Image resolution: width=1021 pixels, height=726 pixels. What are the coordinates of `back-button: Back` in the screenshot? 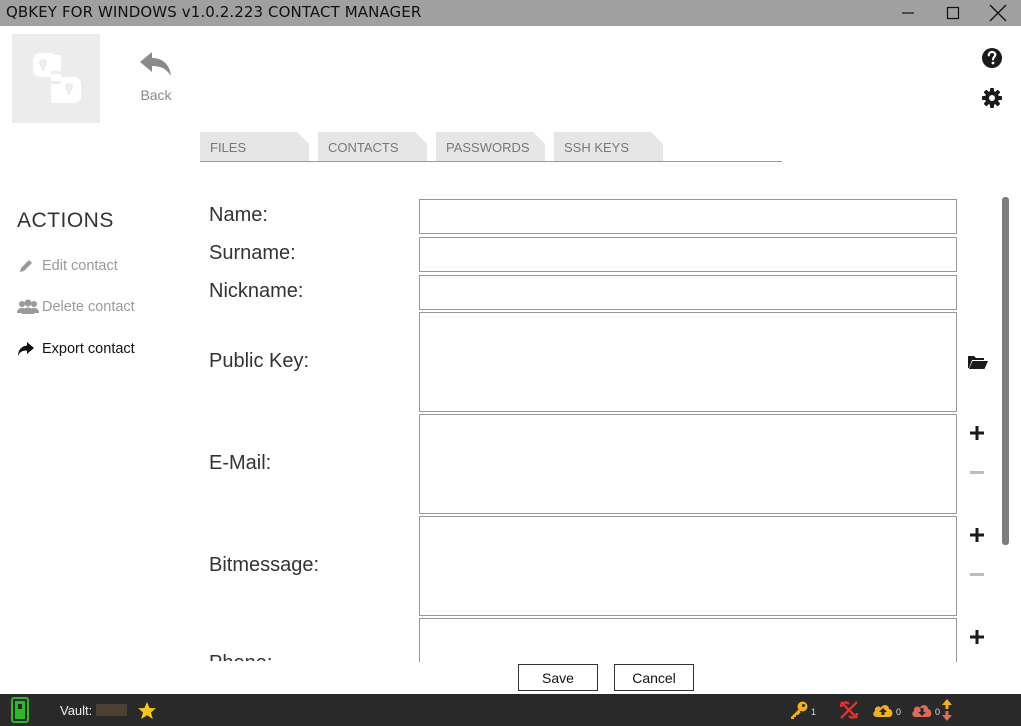 It's located at (156, 75).